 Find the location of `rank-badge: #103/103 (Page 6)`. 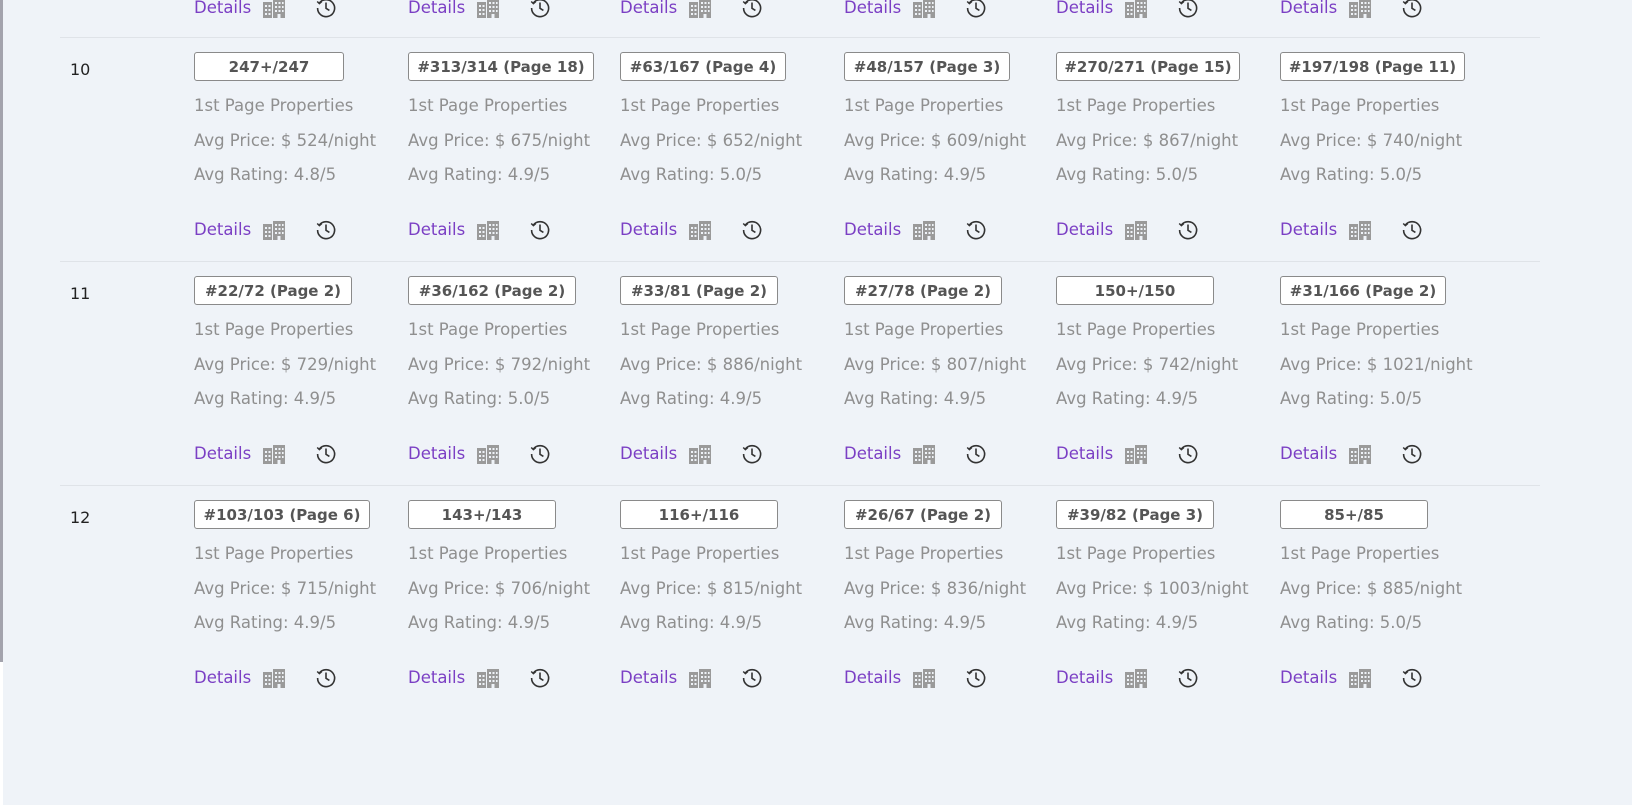

rank-badge: #103/103 (Page 6) is located at coordinates (282, 514).